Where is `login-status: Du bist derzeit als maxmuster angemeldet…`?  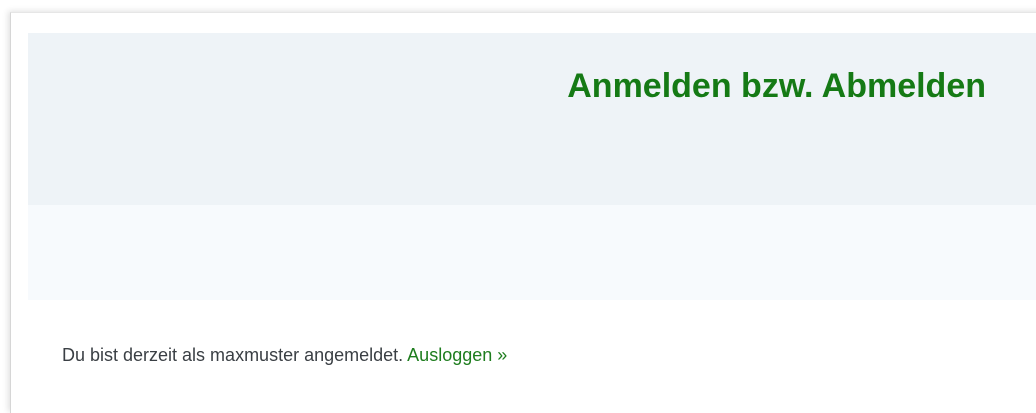 login-status: Du bist derzeit als maxmuster angemeldet… is located at coordinates (284, 355).